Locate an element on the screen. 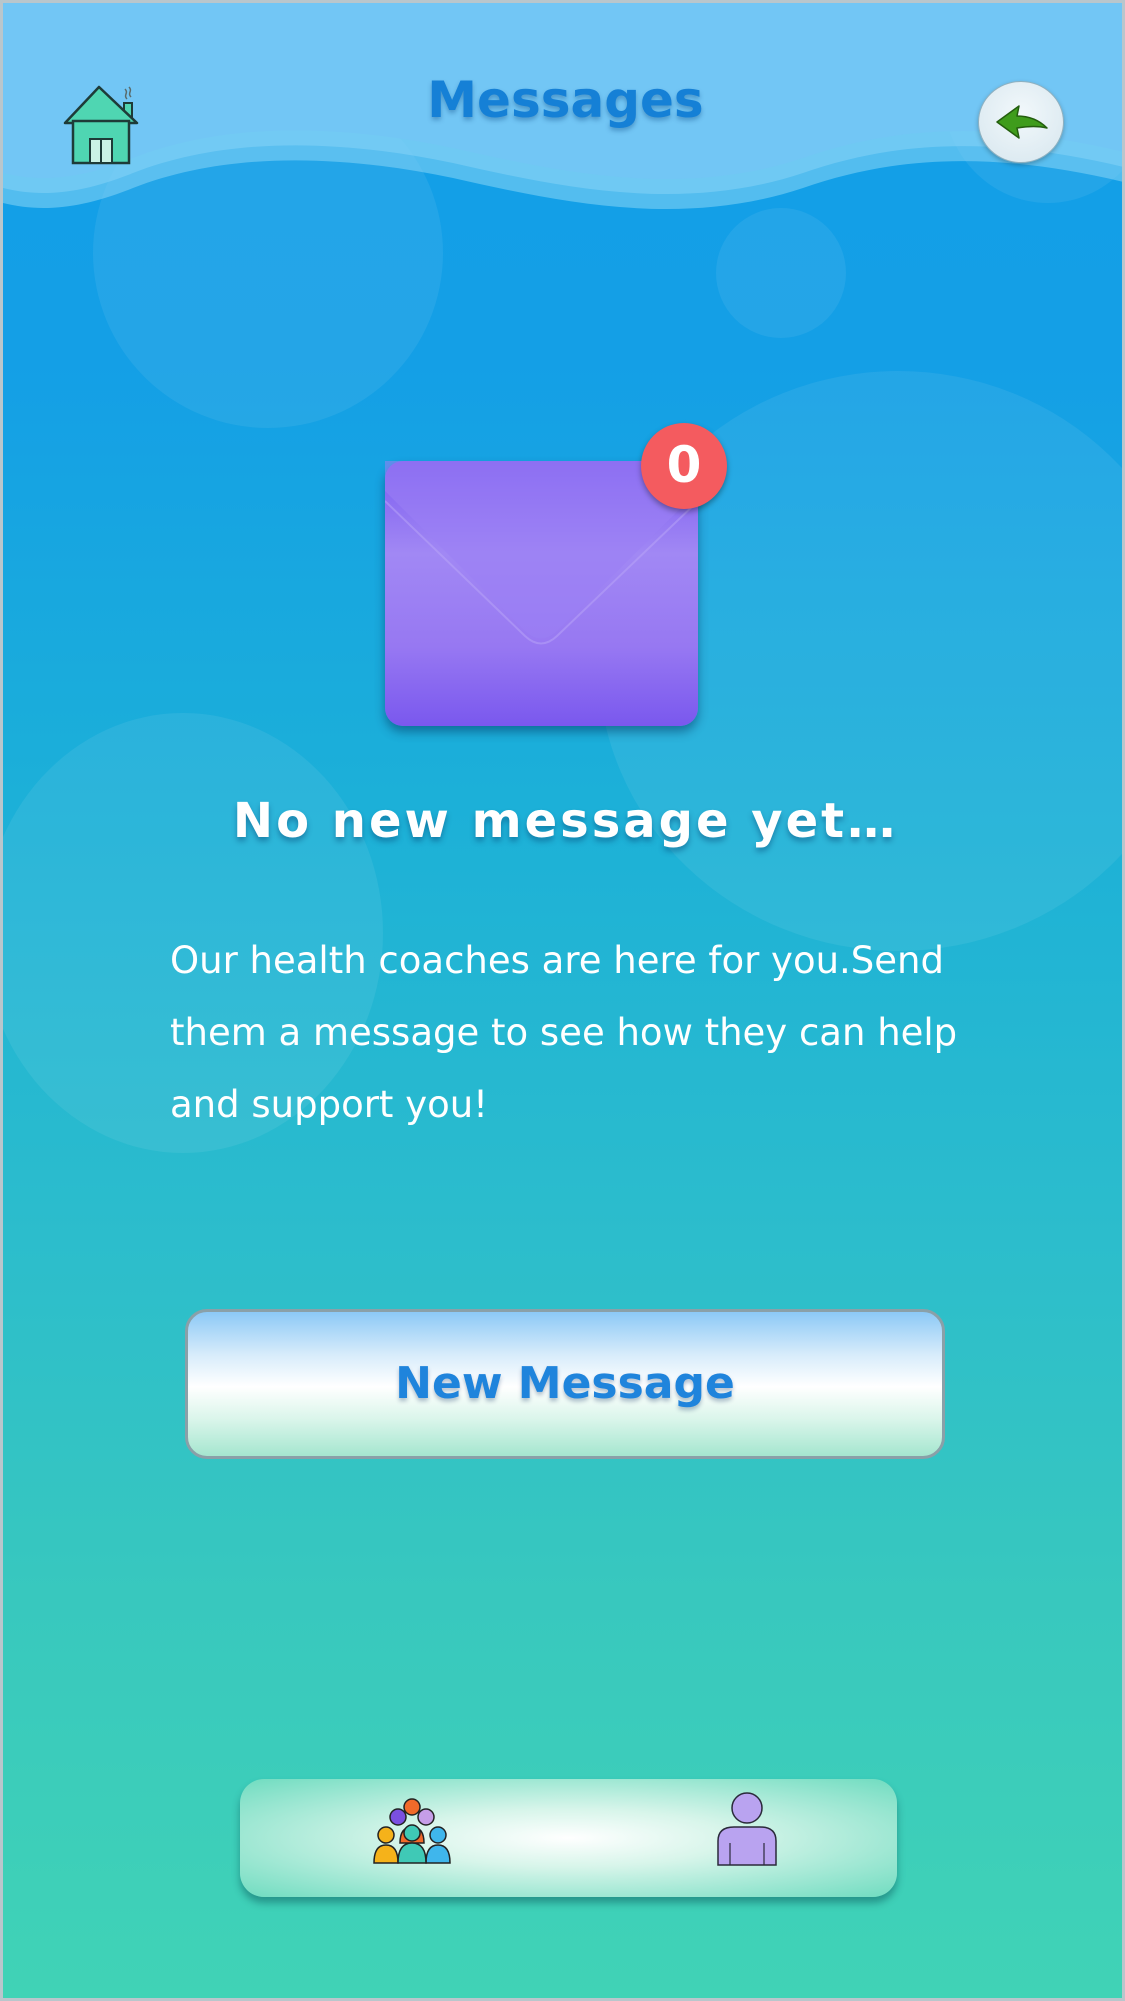 This screenshot has height=2001, width=1125. envelope-illustration is located at coordinates (541, 593).